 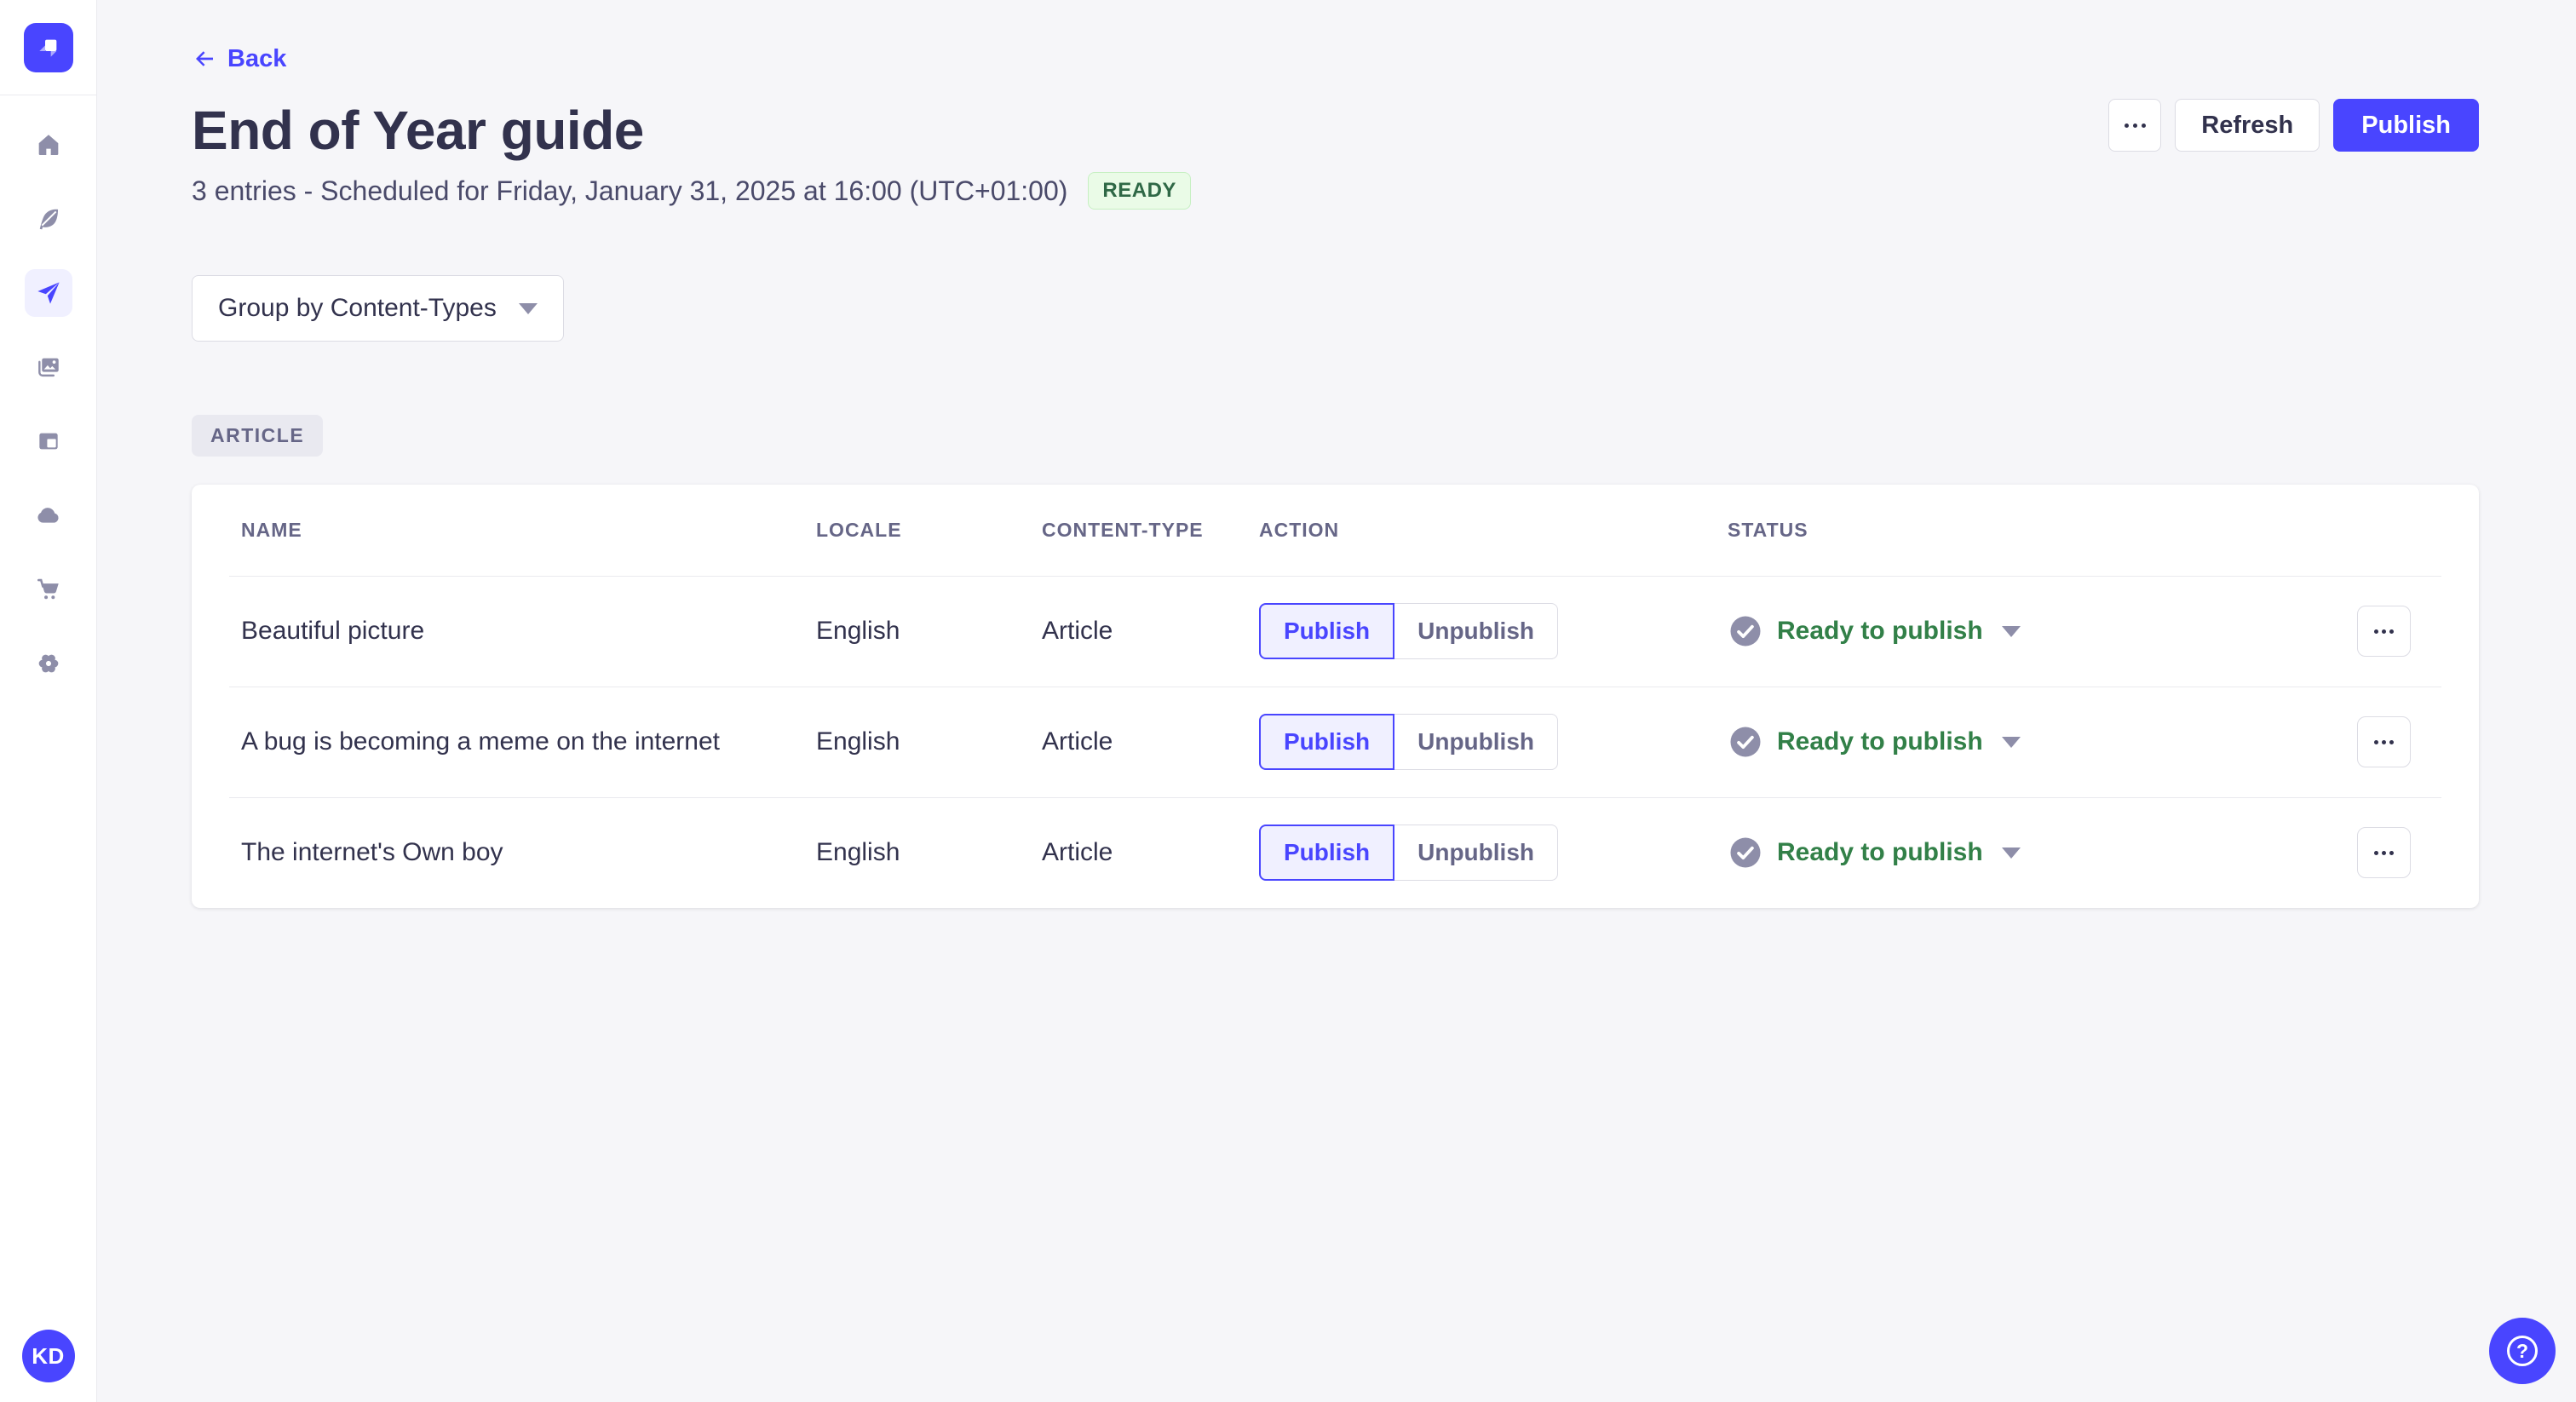 What do you see at coordinates (2406, 125) in the screenshot?
I see `publish-release-button: Publish` at bounding box center [2406, 125].